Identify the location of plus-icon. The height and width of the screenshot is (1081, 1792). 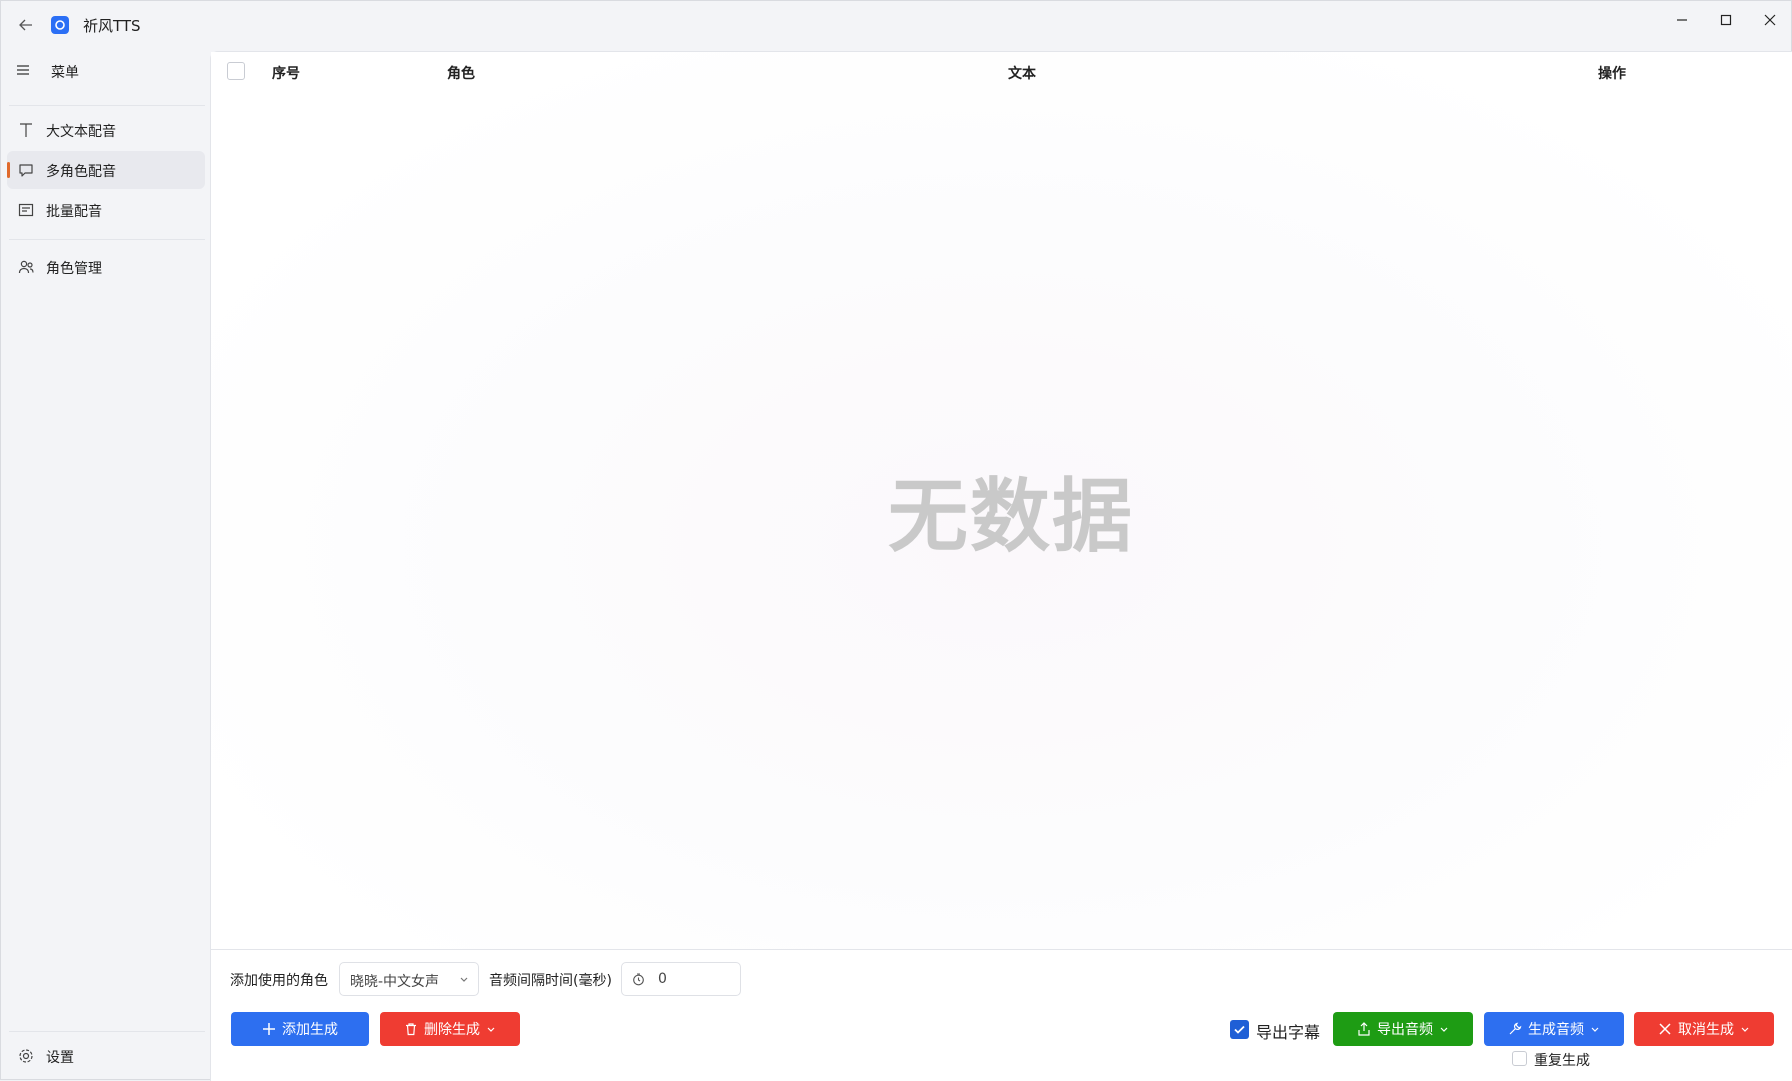
(269, 1029).